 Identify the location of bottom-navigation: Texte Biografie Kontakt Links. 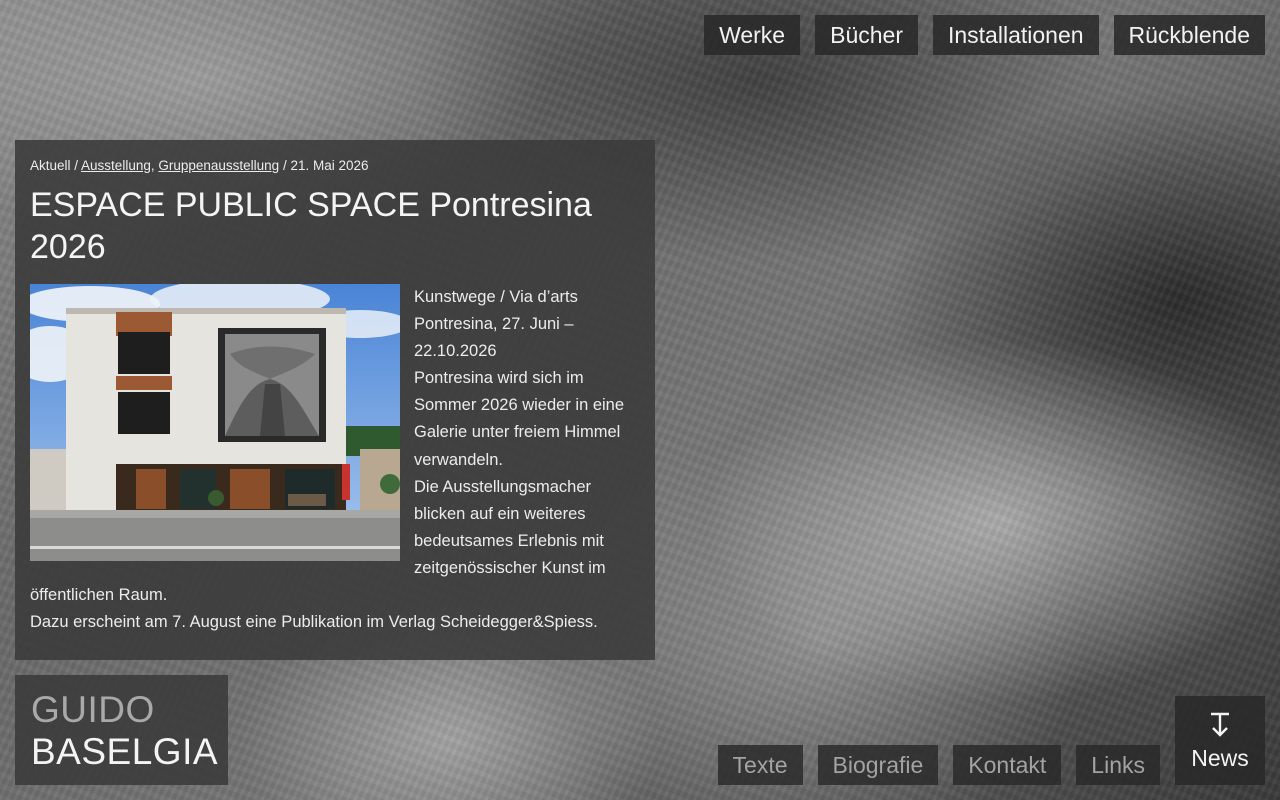
(938, 765).